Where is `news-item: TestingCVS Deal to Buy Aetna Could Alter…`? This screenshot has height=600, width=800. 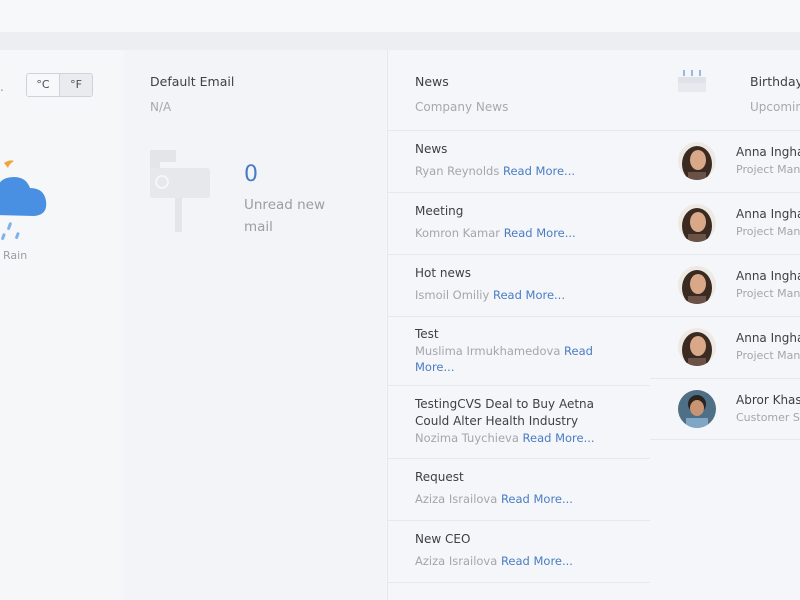
news-item: TestingCVS Deal to Buy Aetna Could Alter… is located at coordinates (519, 422).